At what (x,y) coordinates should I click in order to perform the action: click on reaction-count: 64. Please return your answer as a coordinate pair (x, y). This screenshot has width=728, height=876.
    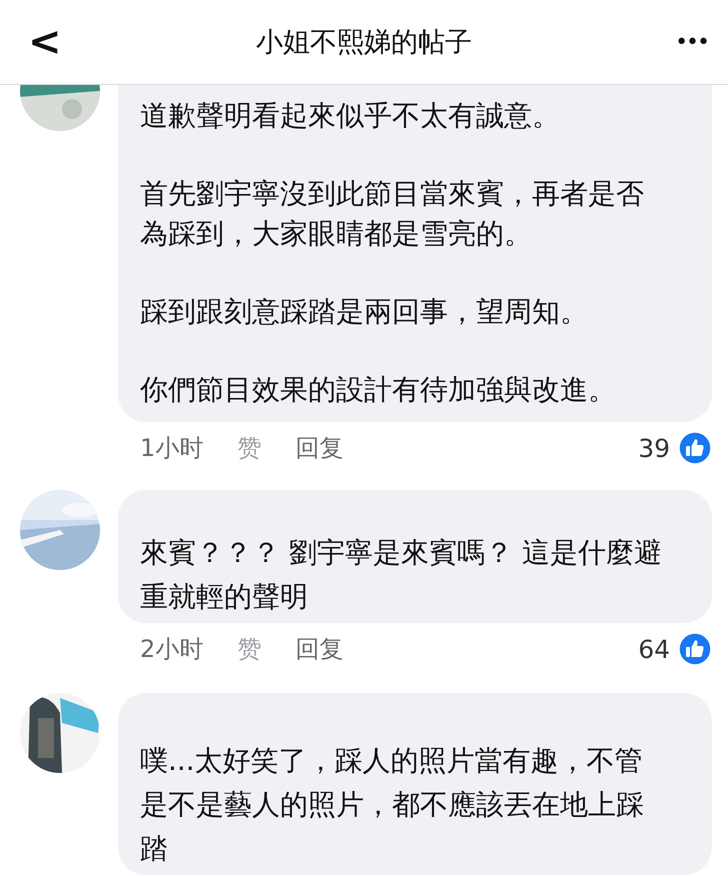
    Looking at the image, I should click on (654, 649).